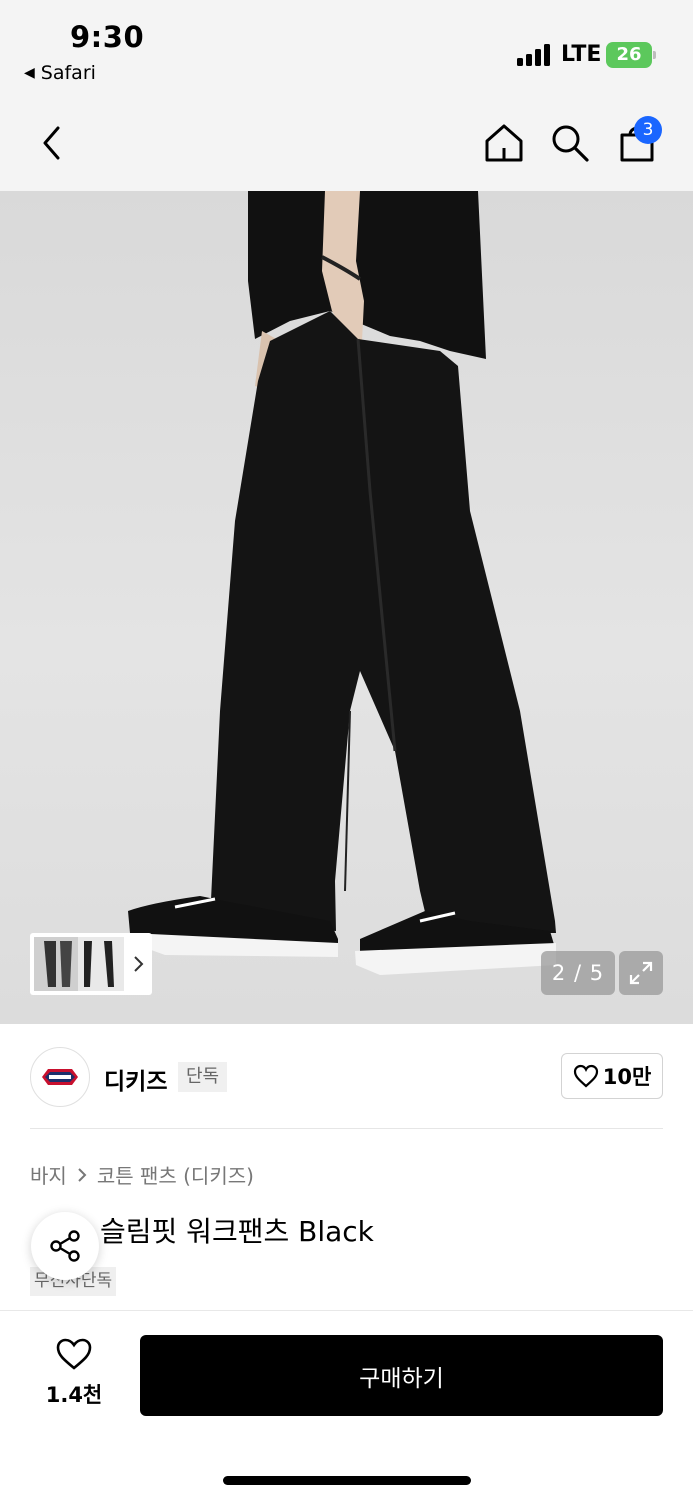 Image resolution: width=693 pixels, height=1500 pixels. Describe the element at coordinates (203, 1077) in the screenshot. I see `exclusive-tag: 단독` at that location.